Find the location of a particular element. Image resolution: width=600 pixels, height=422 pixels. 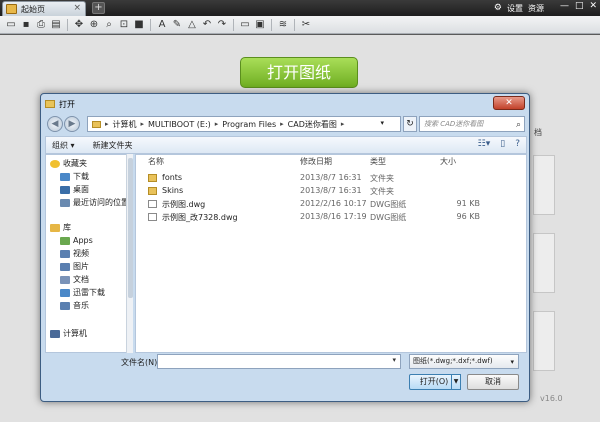

nav-item-favorites: 收藏夹 is located at coordinates (68, 163).